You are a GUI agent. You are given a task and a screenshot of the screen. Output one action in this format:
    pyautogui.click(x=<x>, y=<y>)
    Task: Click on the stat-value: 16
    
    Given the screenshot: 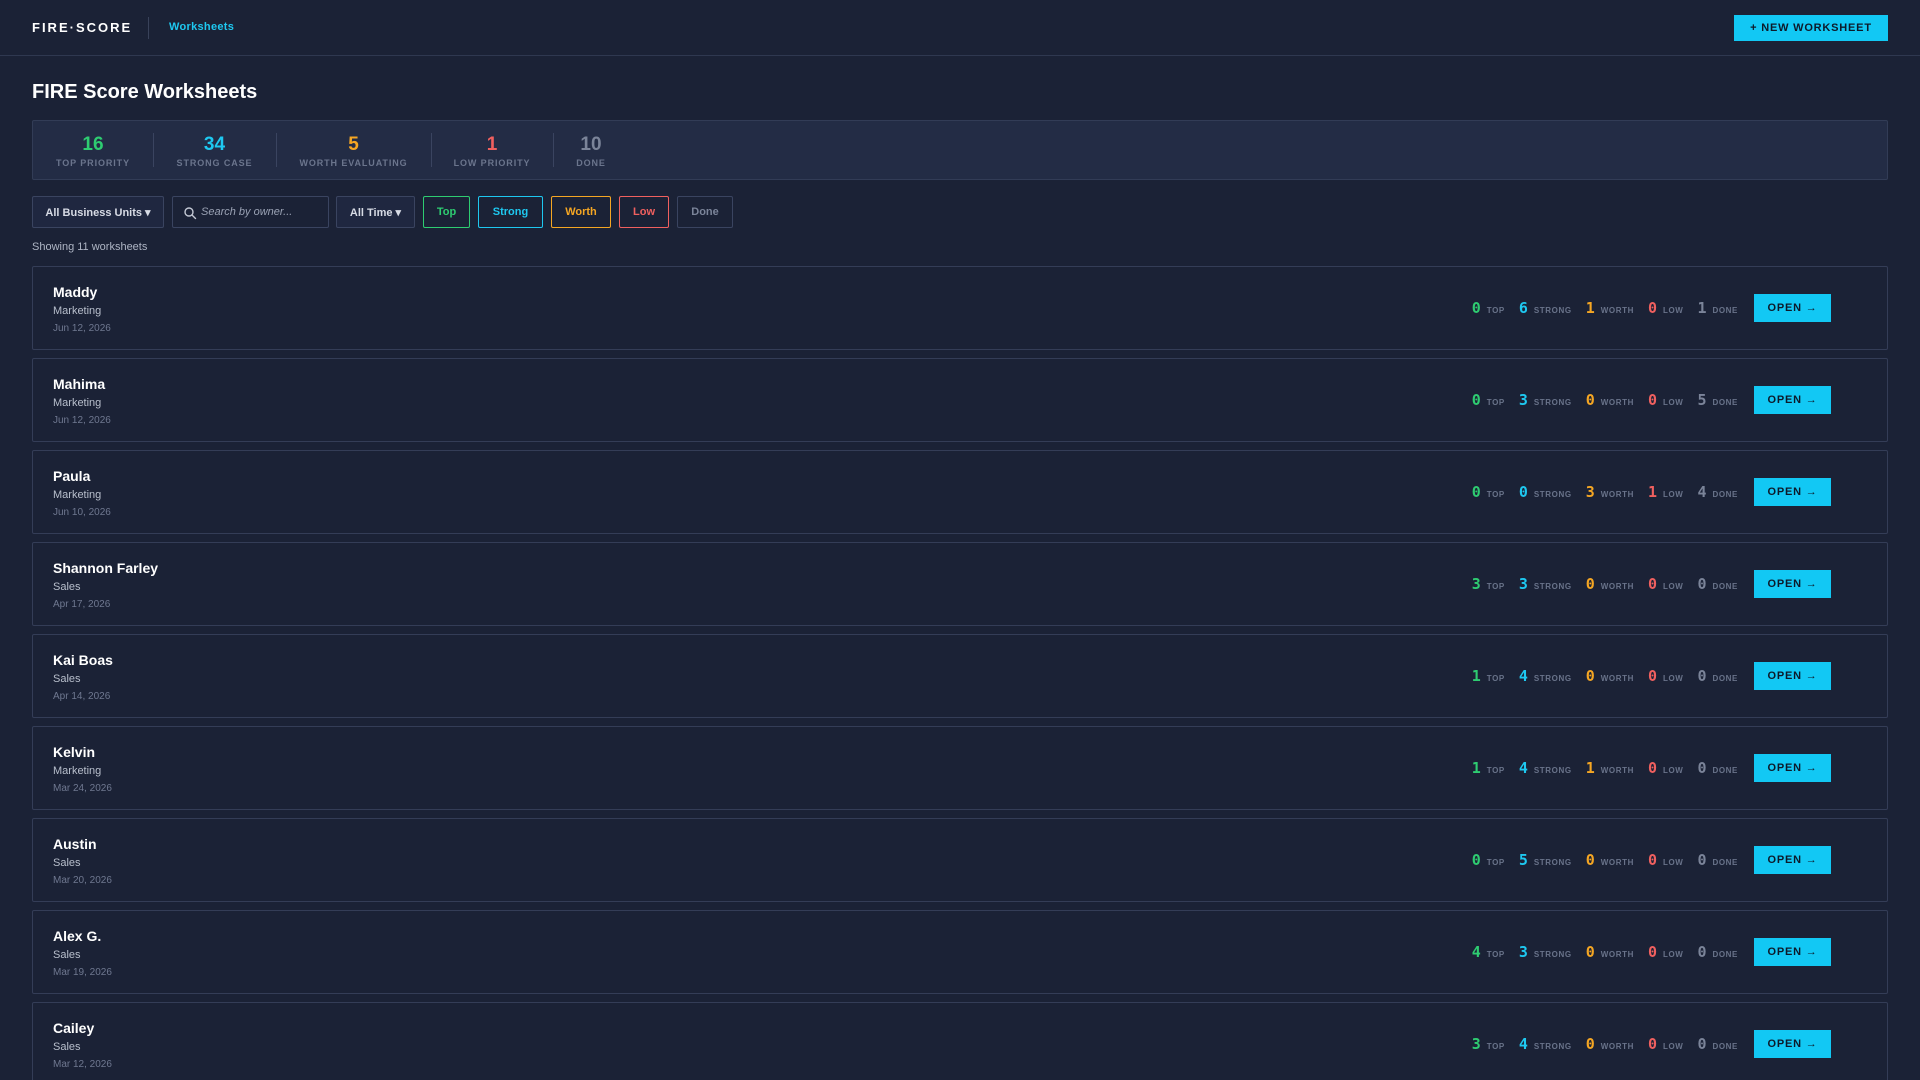 What is the action you would take?
    pyautogui.click(x=93, y=144)
    